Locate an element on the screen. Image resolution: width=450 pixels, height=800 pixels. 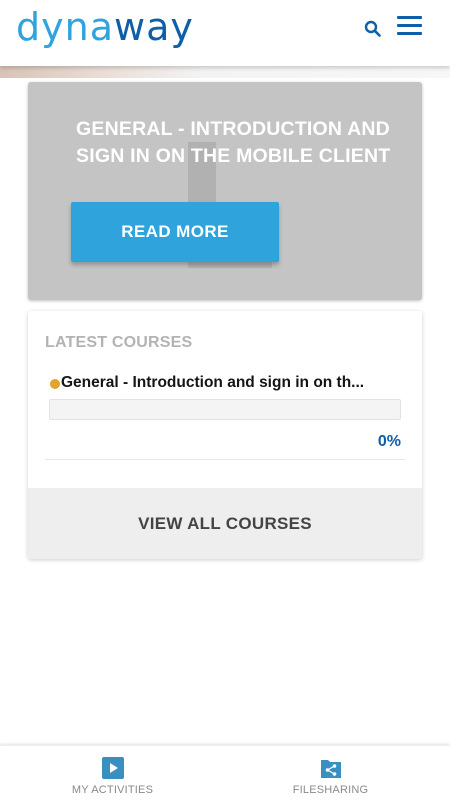
play-icon is located at coordinates (112, 768).